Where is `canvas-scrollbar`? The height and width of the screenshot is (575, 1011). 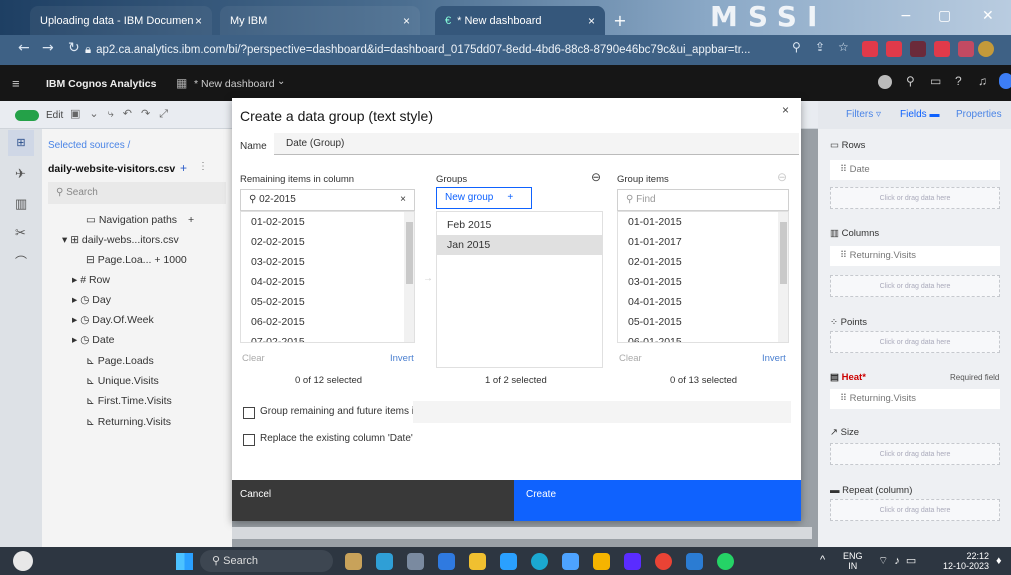
canvas-scrollbar is located at coordinates (522, 533).